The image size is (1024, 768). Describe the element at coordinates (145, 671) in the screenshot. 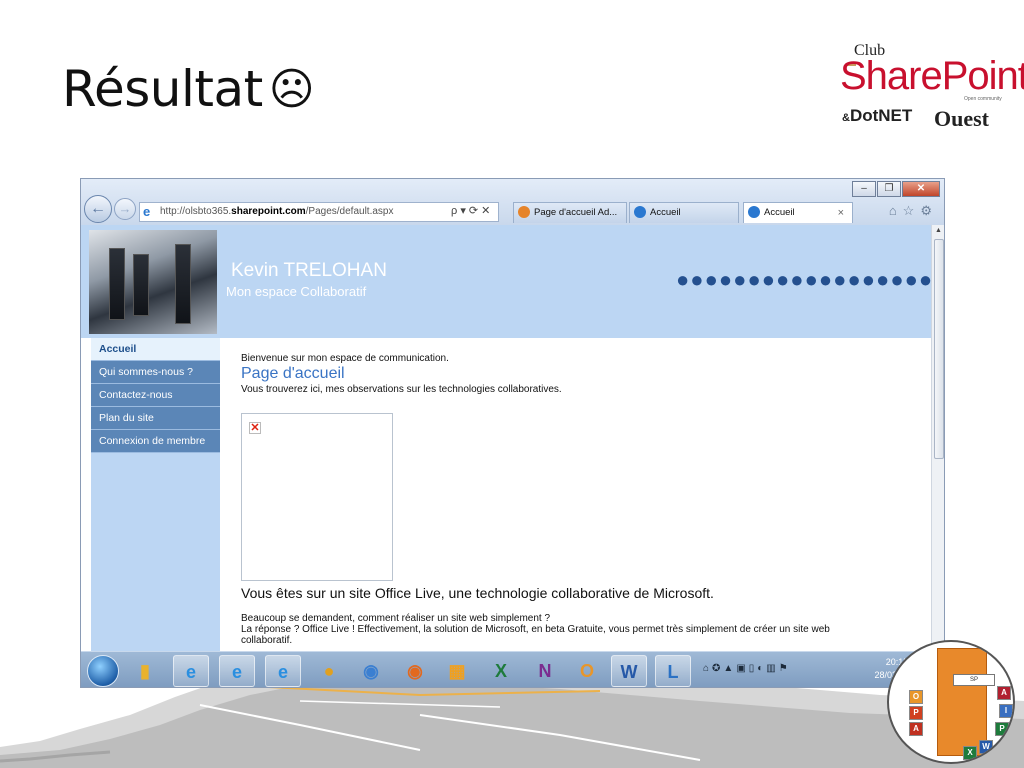

I see `explorer-icon: ▮` at that location.